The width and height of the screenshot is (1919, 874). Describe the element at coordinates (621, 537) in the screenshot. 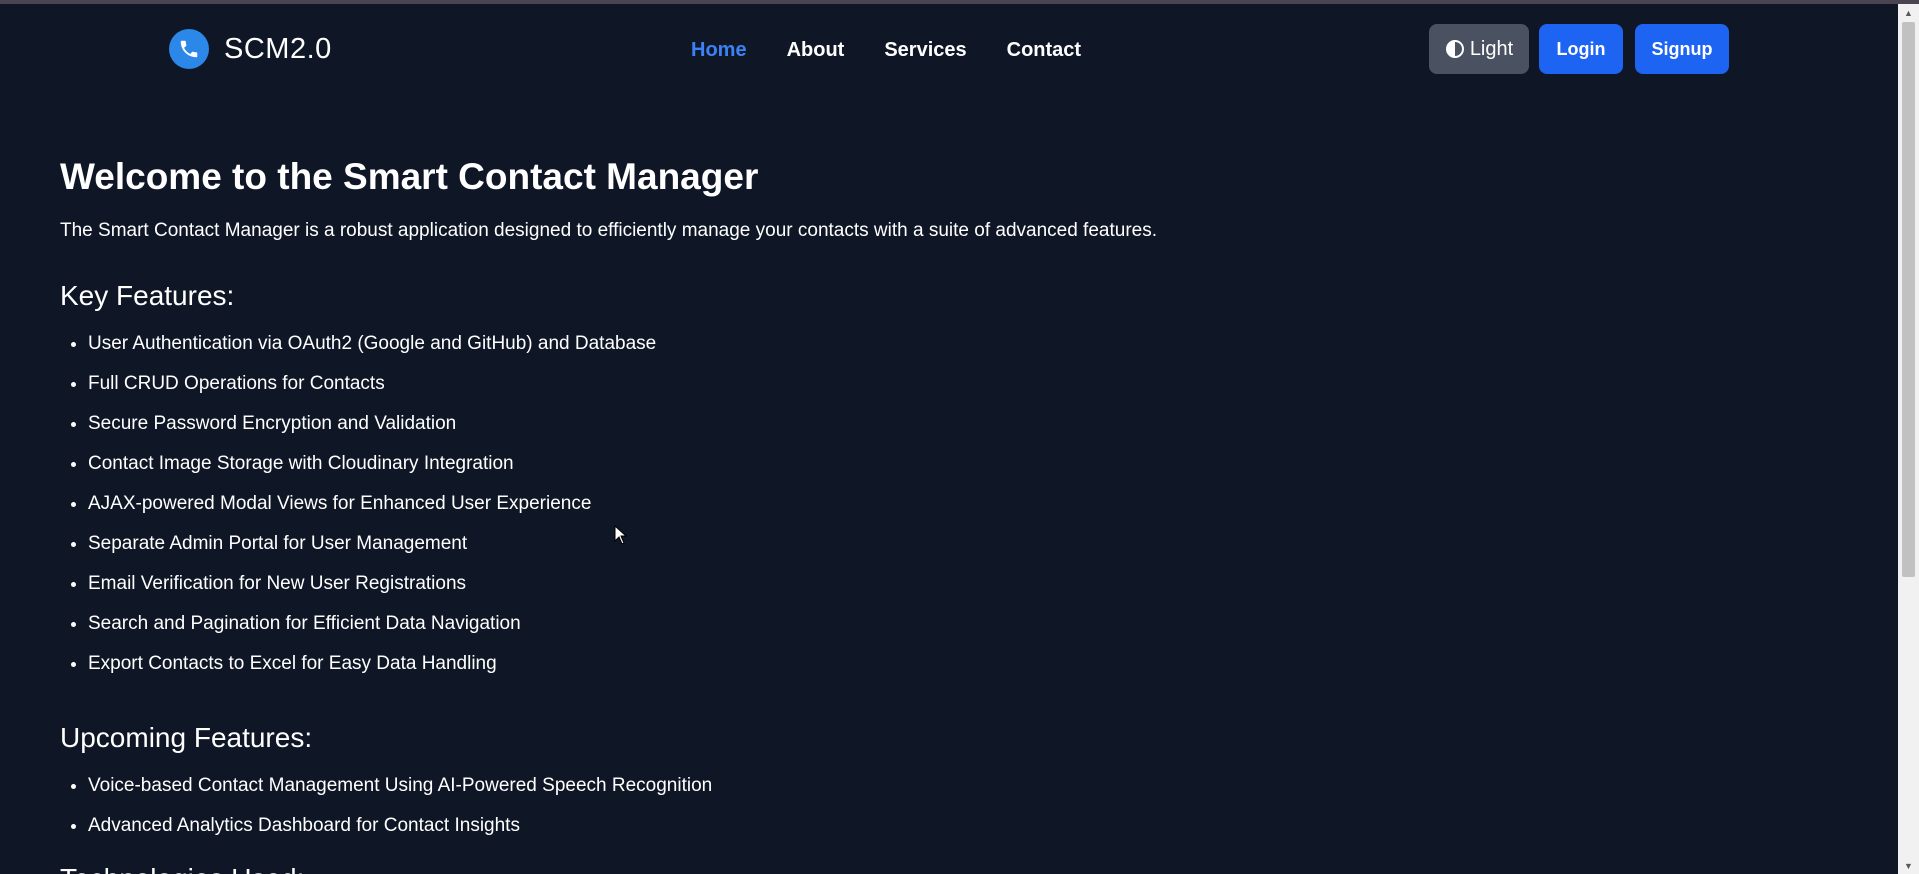

I see `mouse-cursor-icon` at that location.